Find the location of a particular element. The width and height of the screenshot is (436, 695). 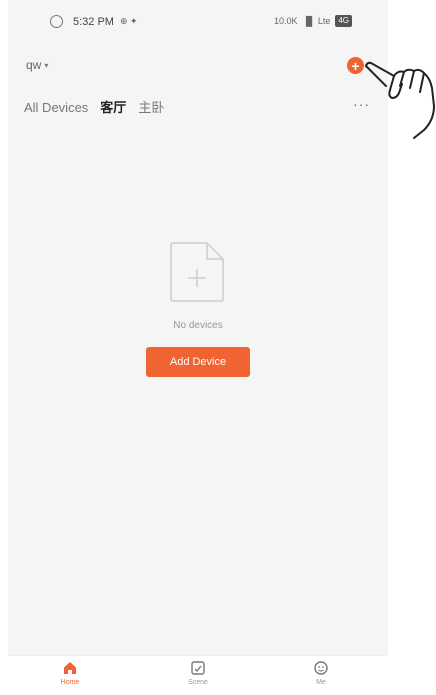

nav-me-label: Me is located at coordinates (321, 682).